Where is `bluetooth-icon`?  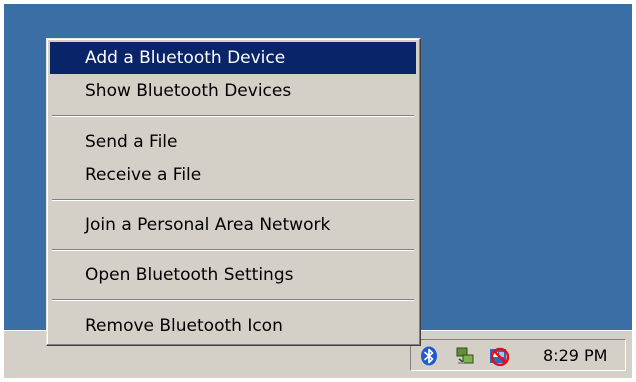
bluetooth-icon is located at coordinates (429, 356).